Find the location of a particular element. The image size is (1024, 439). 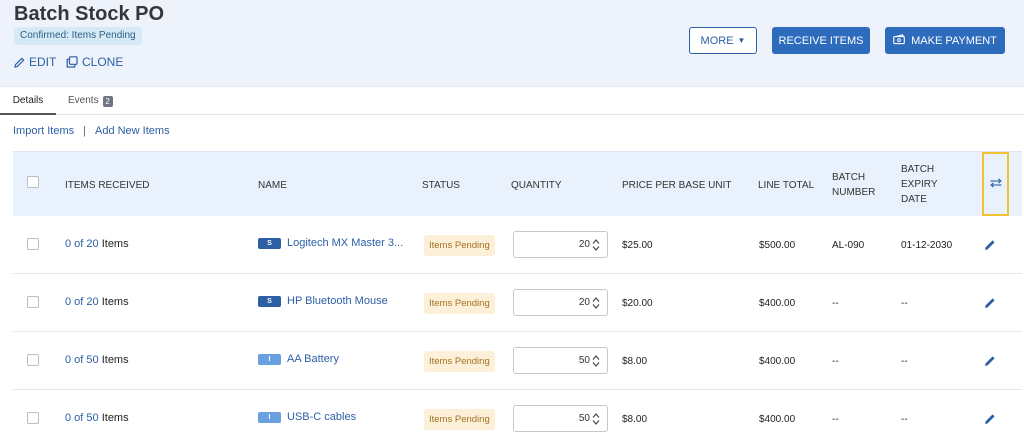

column-batch-number: BATCH NUMBER is located at coordinates (854, 185).